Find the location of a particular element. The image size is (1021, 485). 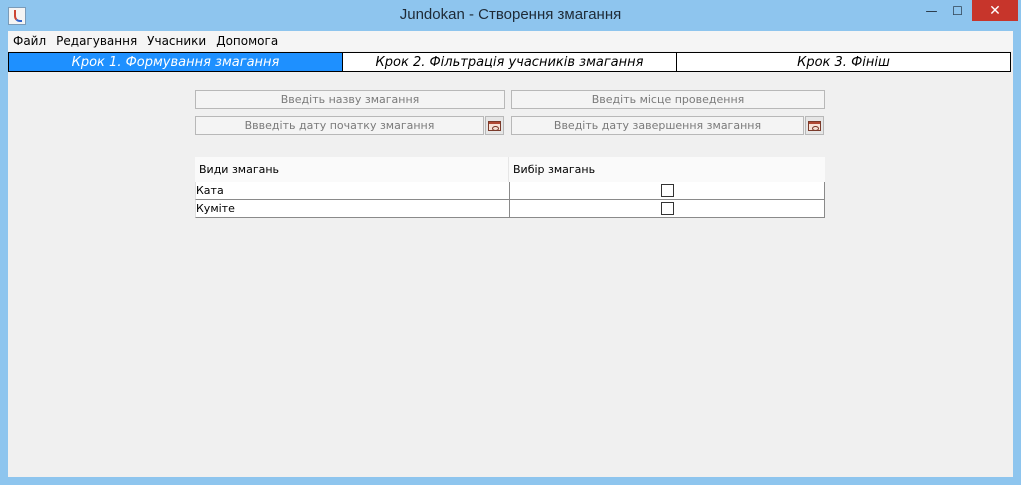

column-header-types: Види змагань is located at coordinates (352, 169).